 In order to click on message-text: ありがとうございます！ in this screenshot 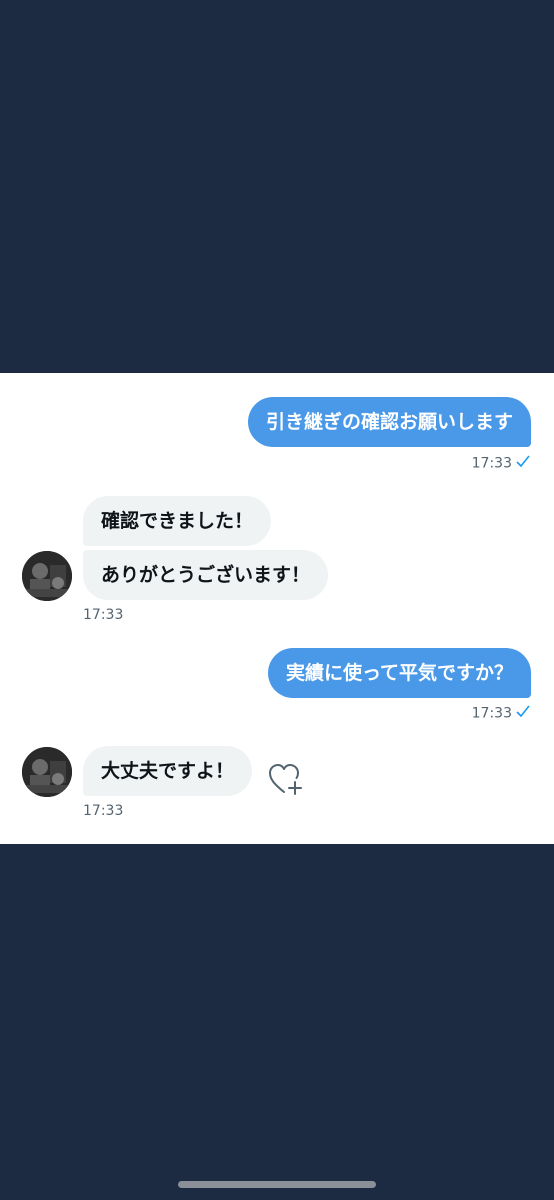, I will do `click(206, 575)`.